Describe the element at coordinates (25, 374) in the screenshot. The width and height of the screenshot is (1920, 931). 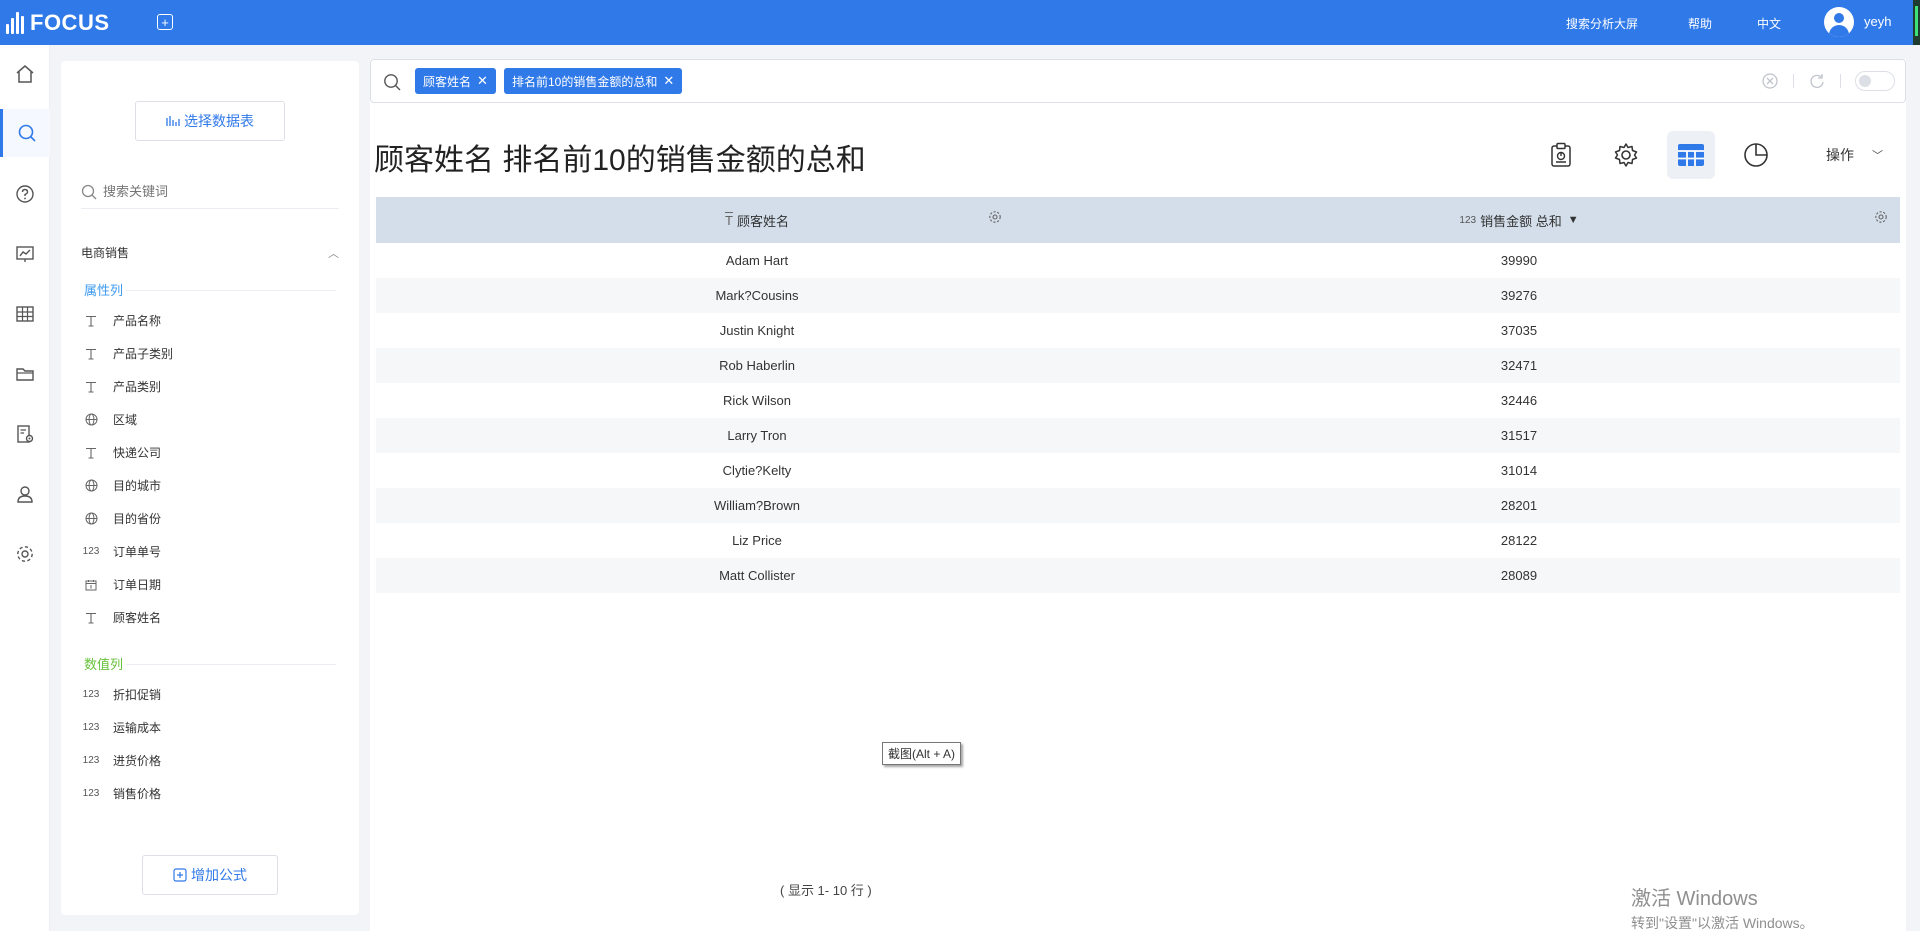
I see `folder-icon` at that location.